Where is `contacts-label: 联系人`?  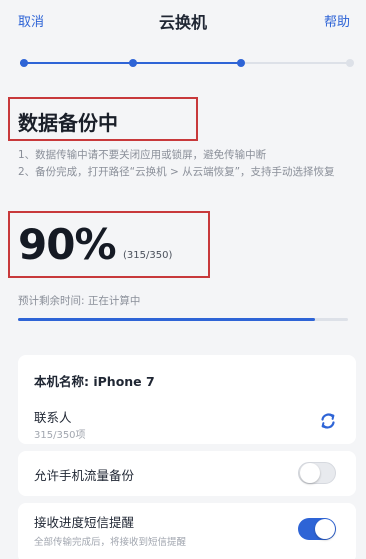 contacts-label: 联系人 is located at coordinates (53, 417).